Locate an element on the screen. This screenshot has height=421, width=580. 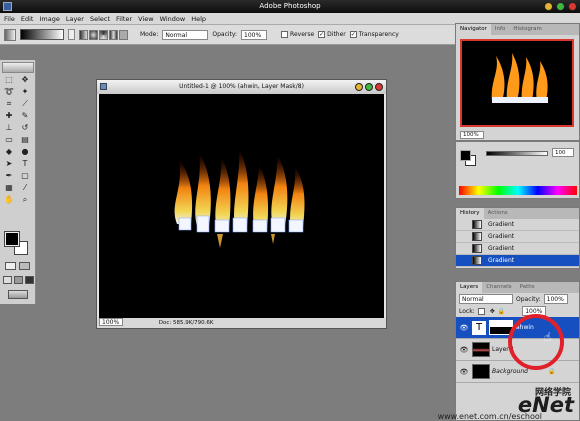
tab-info: Info is located at coordinates (500, 29).